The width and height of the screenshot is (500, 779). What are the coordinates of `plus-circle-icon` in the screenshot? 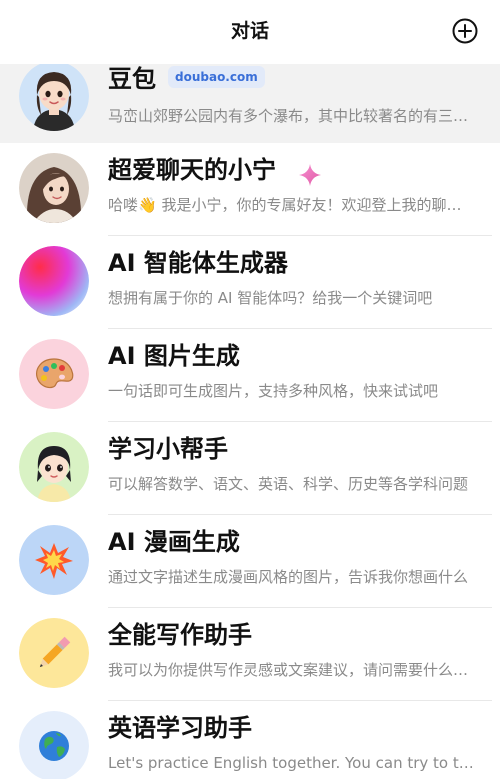 It's located at (465, 31).